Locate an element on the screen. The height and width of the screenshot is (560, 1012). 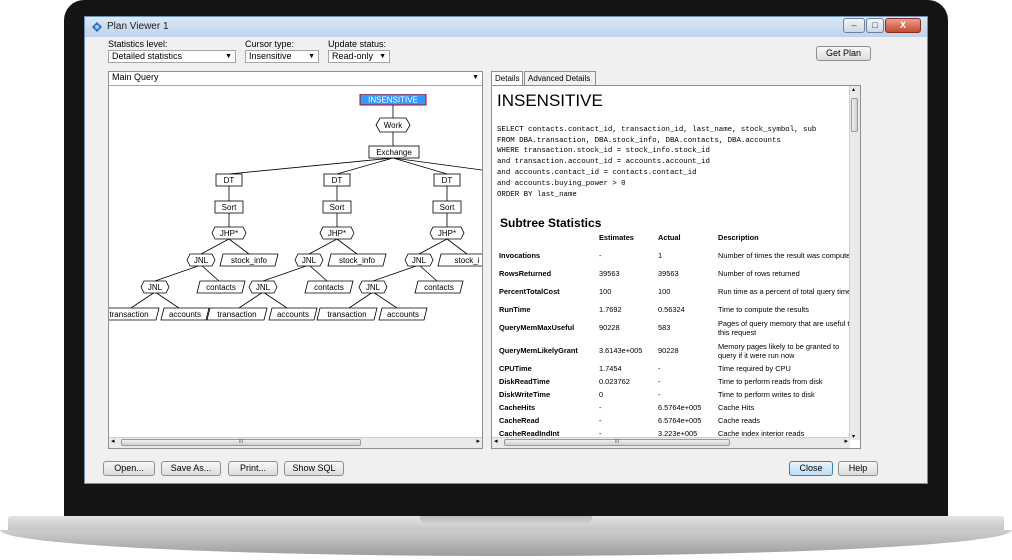
stat-name: QueryMemLikelyGrant is located at coordinates (538, 350).